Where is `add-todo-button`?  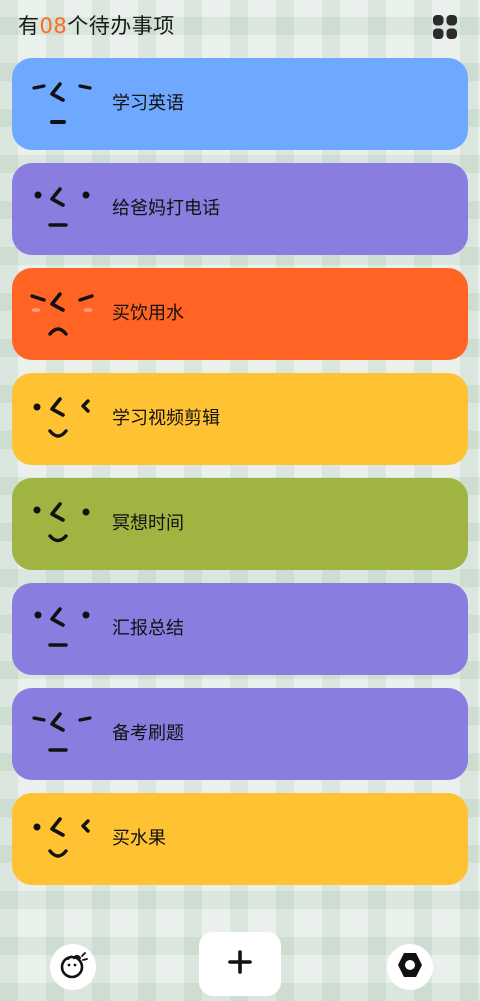
add-todo-button is located at coordinates (240, 964).